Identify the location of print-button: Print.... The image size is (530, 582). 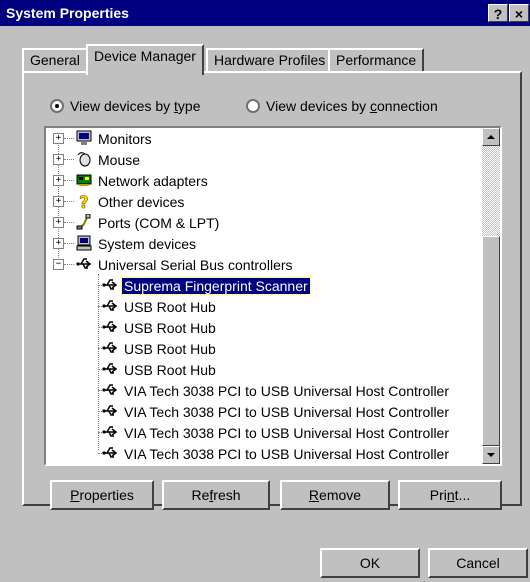
(450, 495).